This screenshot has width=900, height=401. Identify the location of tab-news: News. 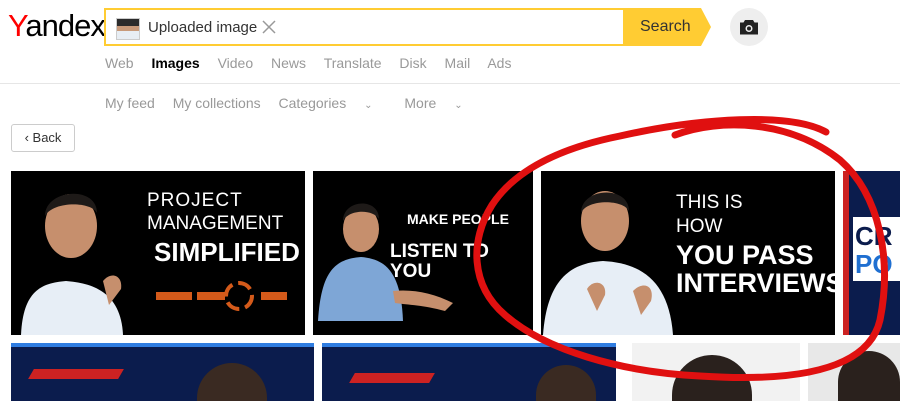
(288, 63).